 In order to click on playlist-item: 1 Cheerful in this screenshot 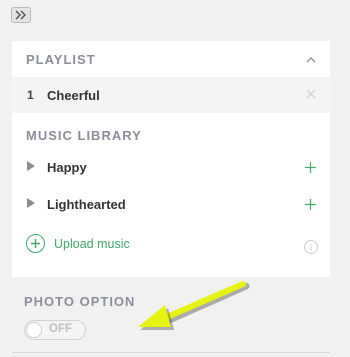, I will do `click(171, 95)`.